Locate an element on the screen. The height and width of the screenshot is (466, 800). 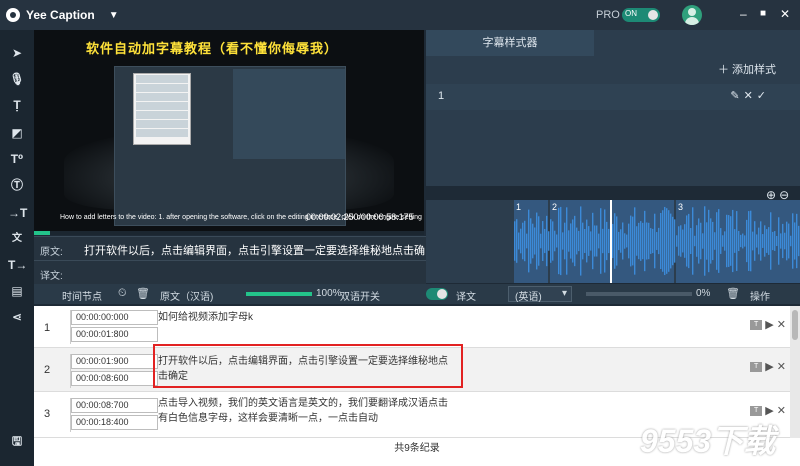
waveform-area: 1 2 3 is located at coordinates (613, 241).